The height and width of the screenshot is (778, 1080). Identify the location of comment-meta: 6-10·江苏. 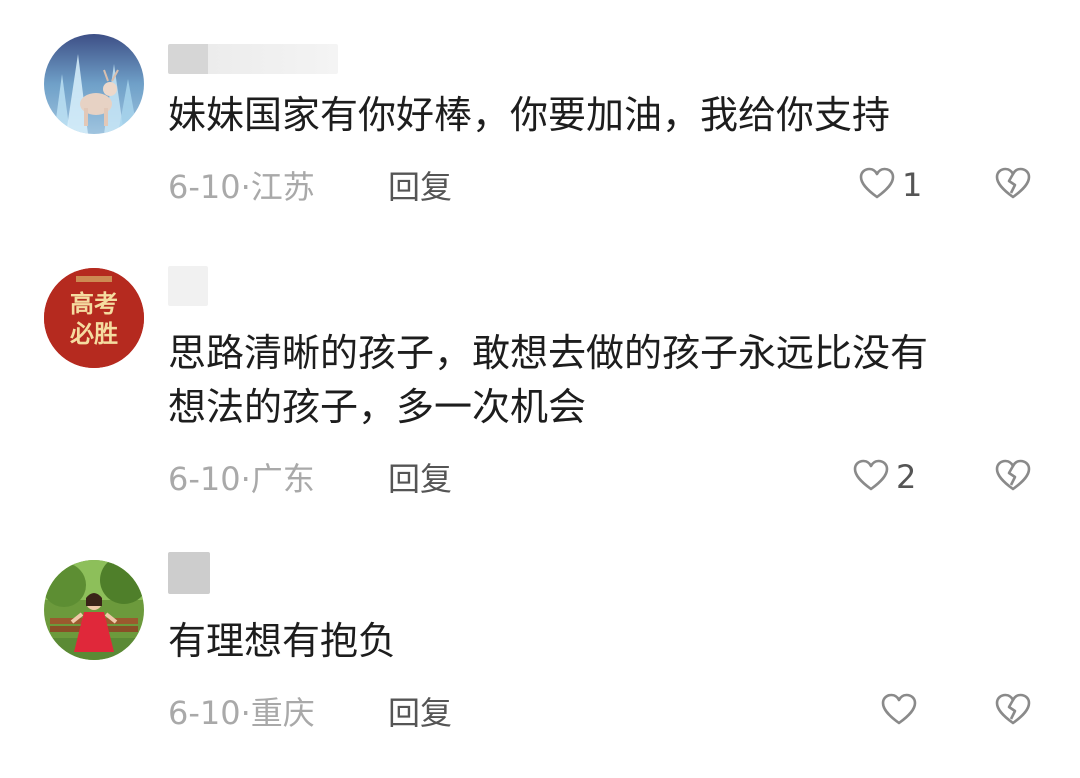
(241, 185).